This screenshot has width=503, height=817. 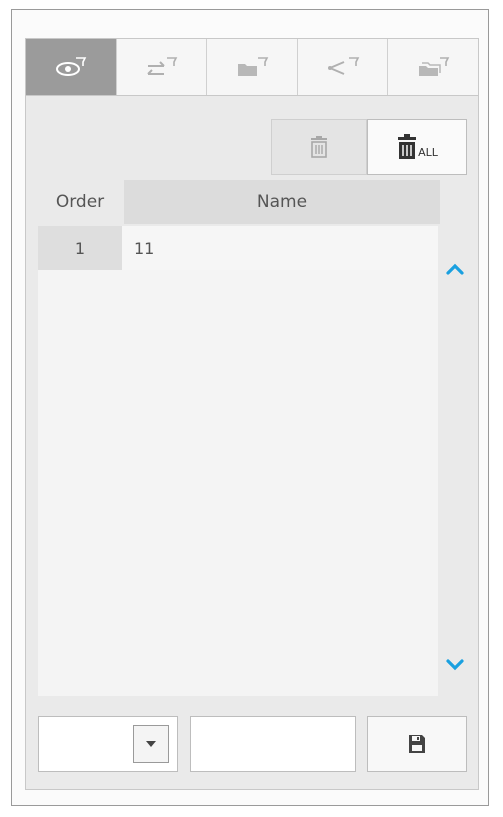 I want to click on scroll-up-button, so click(x=455, y=269).